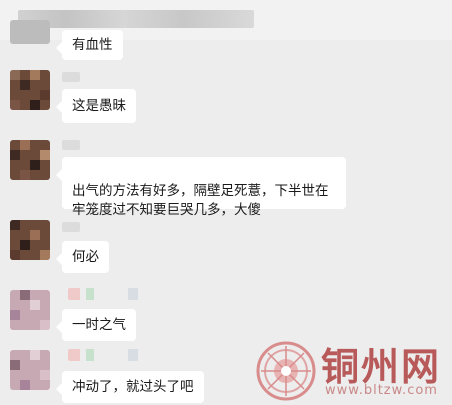  I want to click on watermark-logo-icon, so click(286, 371).